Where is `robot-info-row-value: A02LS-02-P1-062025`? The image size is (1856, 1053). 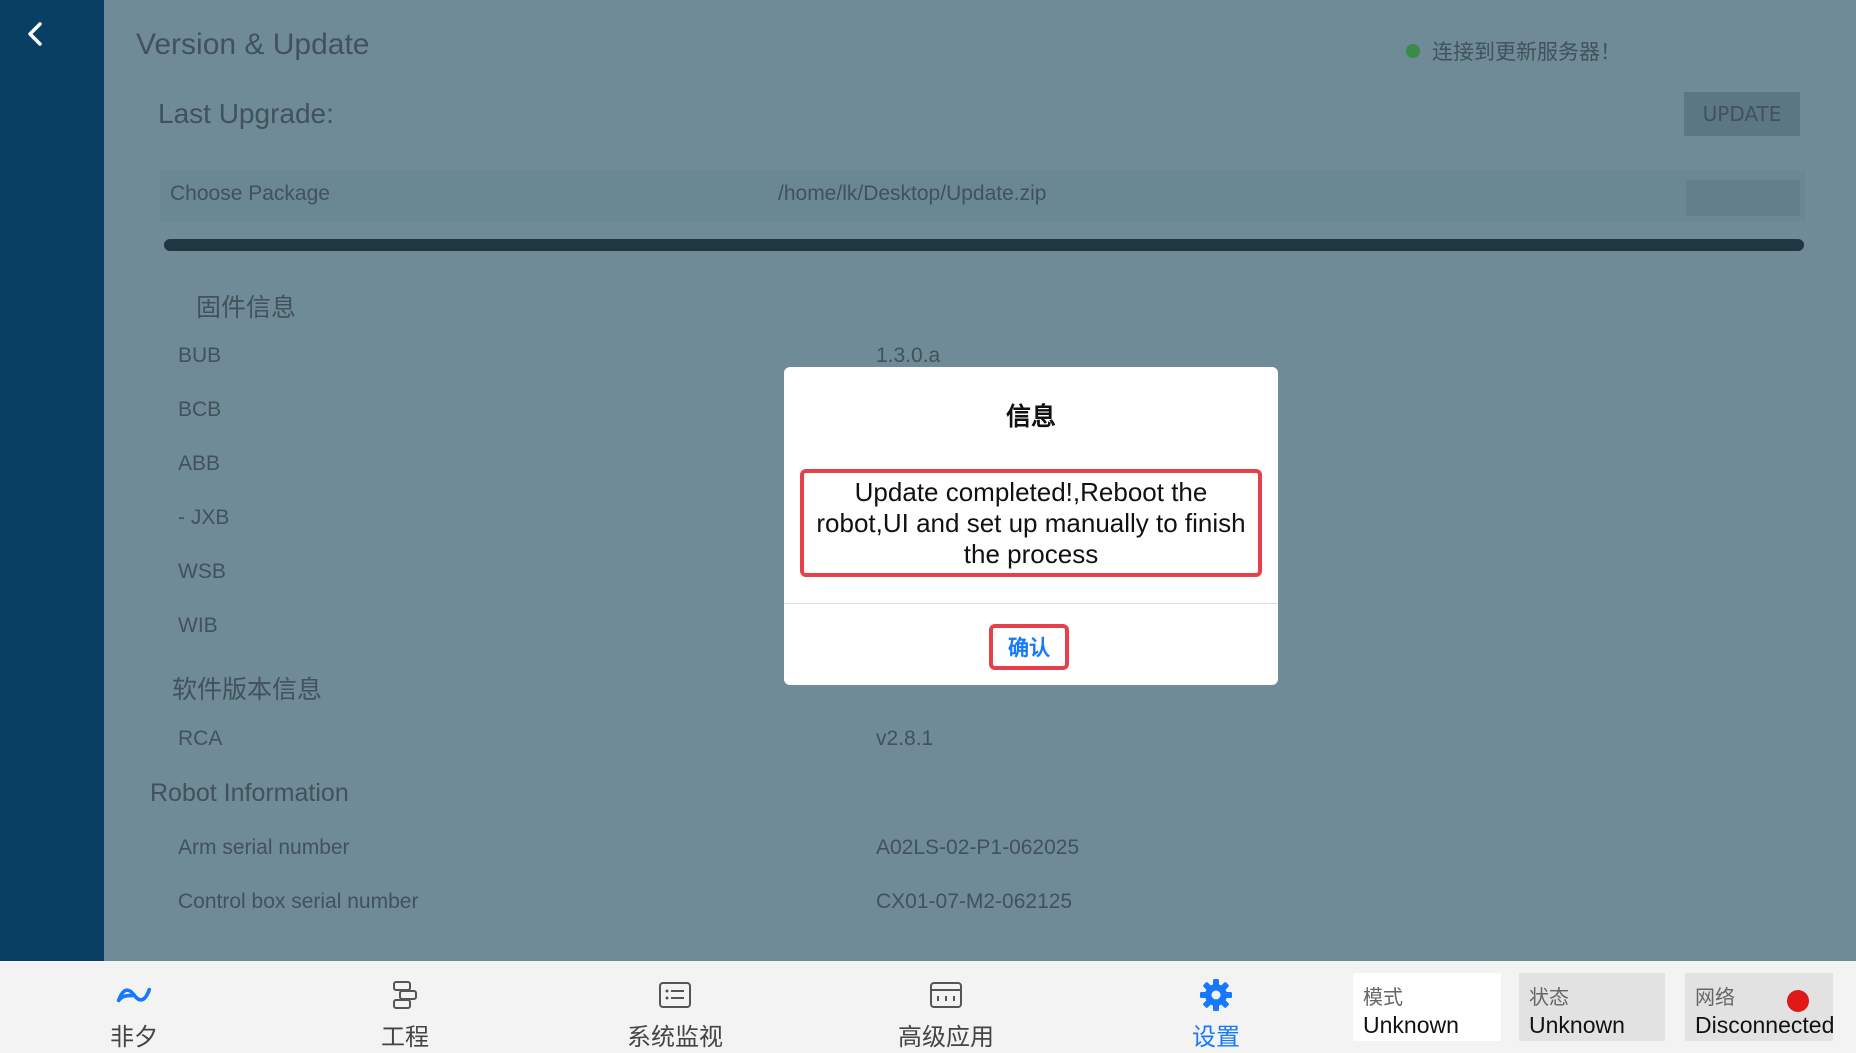
robot-info-row-value: A02LS-02-P1-062025 is located at coordinates (978, 847).